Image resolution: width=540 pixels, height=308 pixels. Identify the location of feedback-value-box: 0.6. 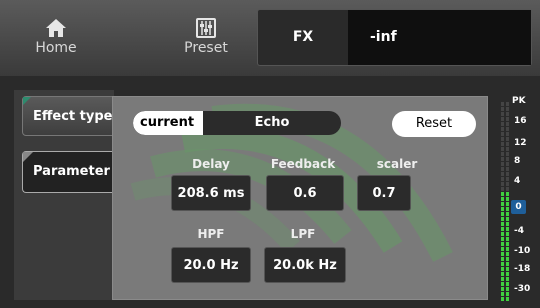
(305, 193).